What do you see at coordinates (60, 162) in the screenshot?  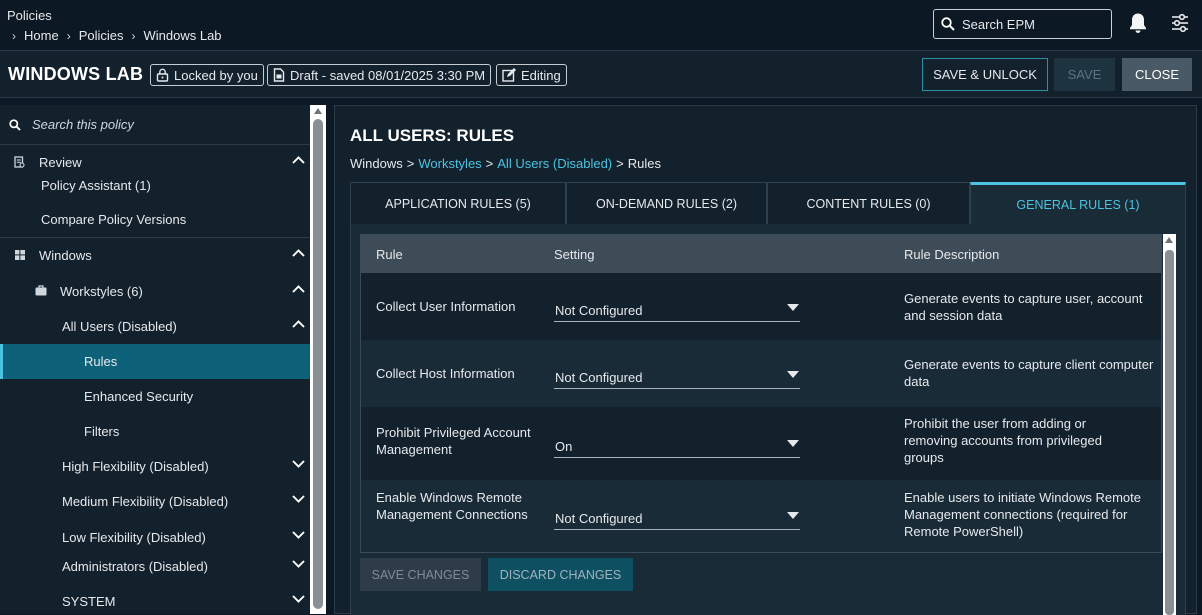 I see `sidebar-review-label: Review` at bounding box center [60, 162].